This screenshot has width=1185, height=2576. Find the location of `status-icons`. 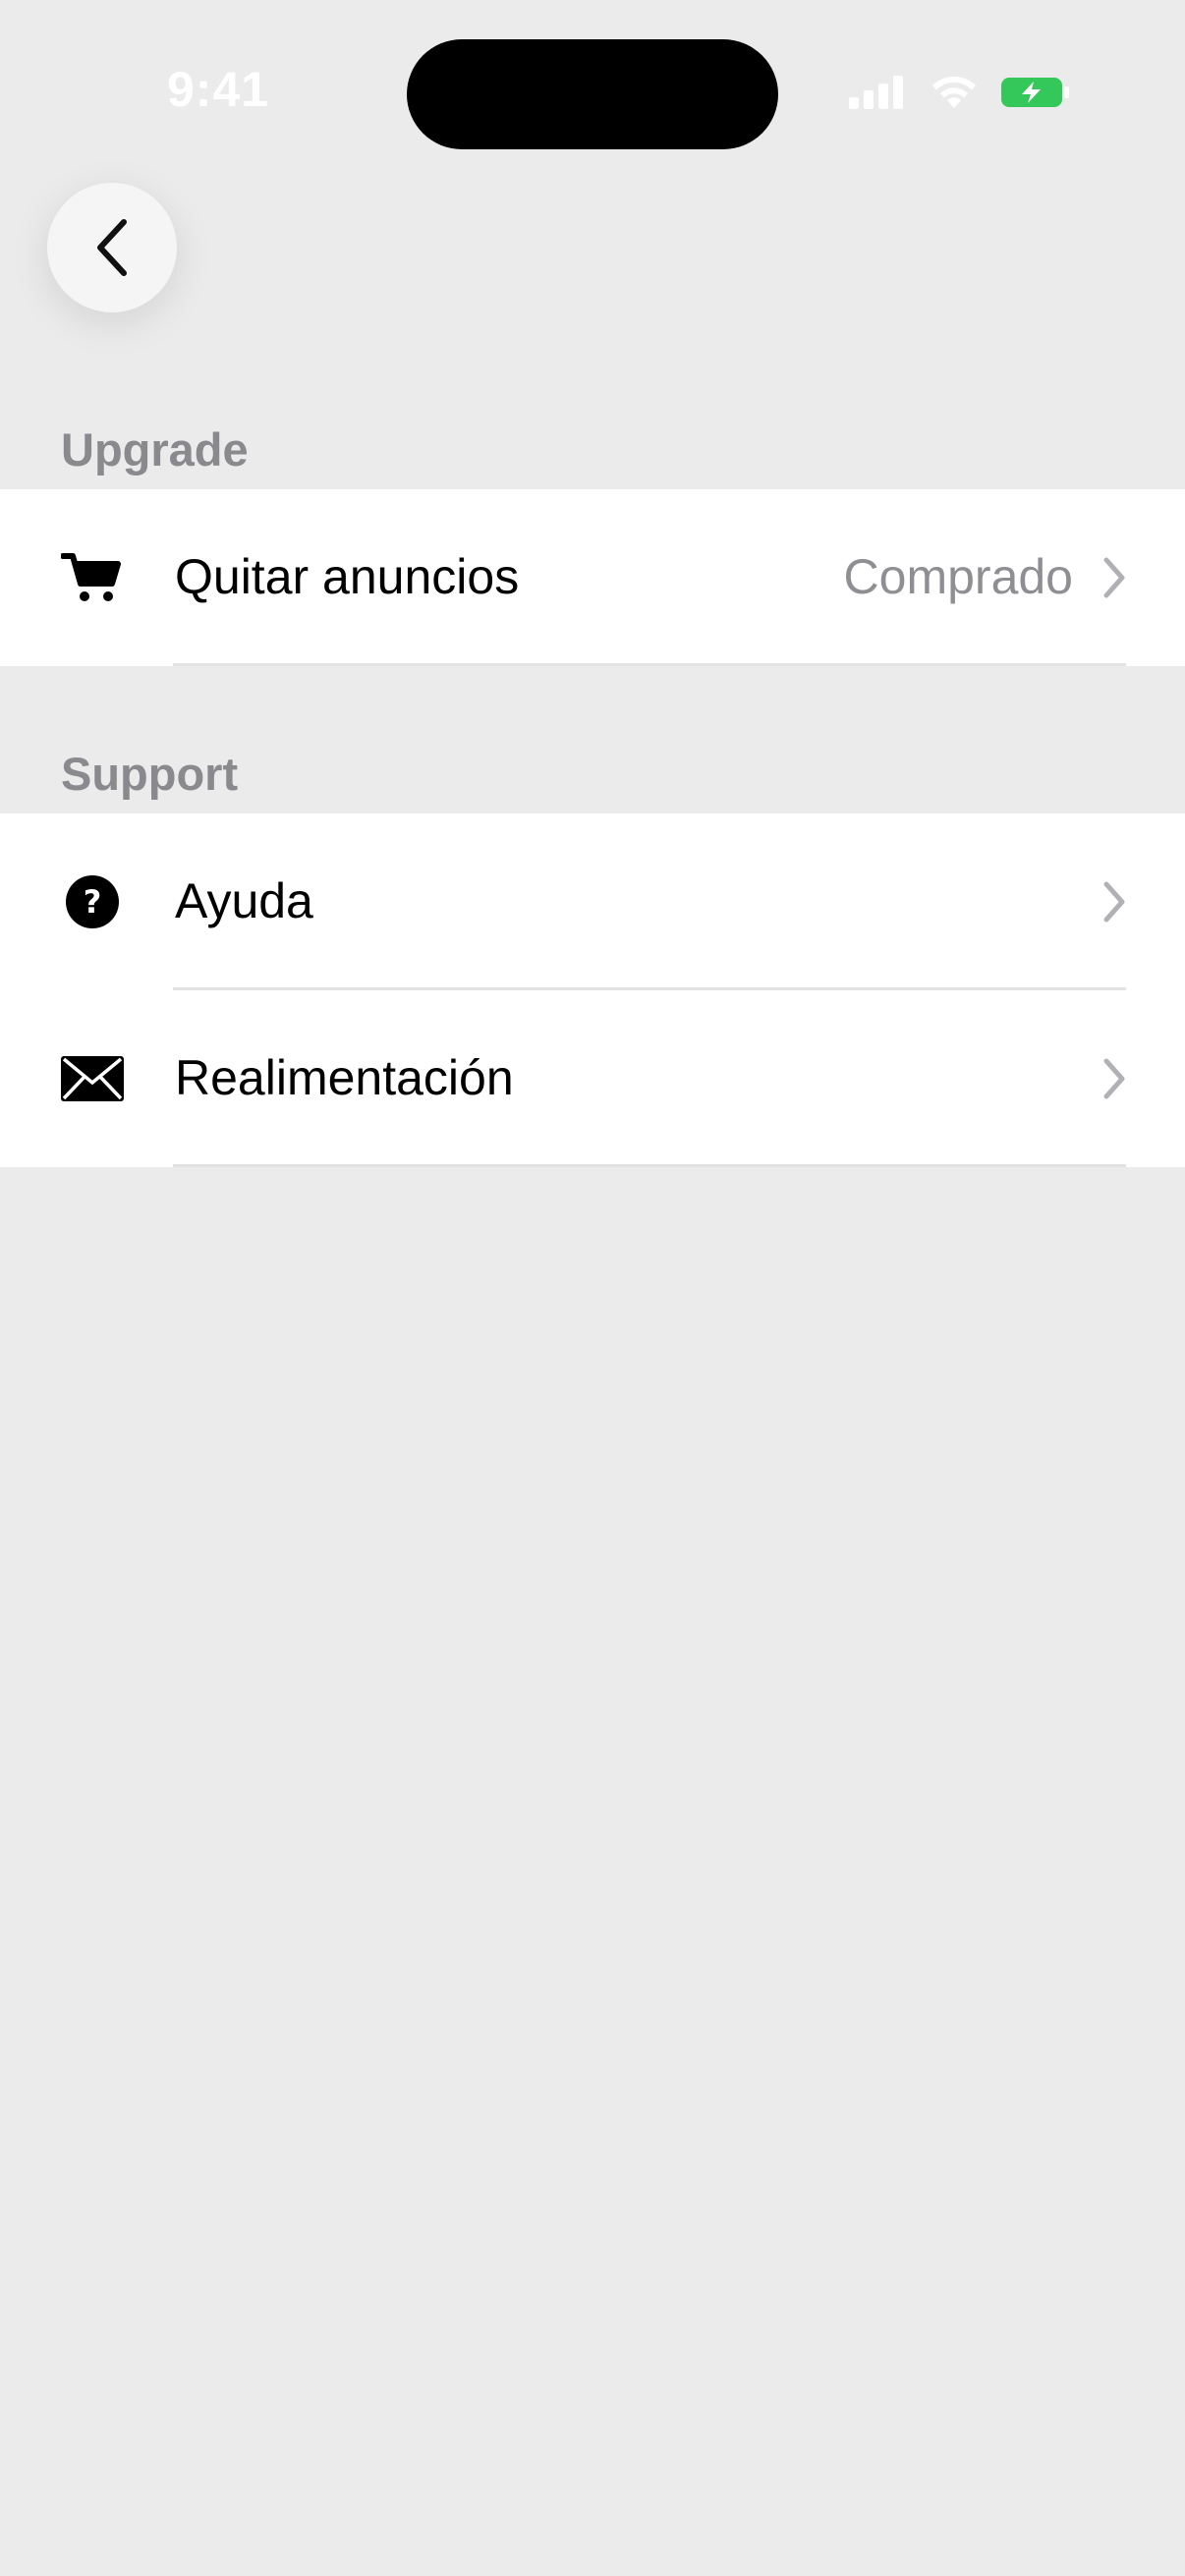

status-icons is located at coordinates (960, 92).